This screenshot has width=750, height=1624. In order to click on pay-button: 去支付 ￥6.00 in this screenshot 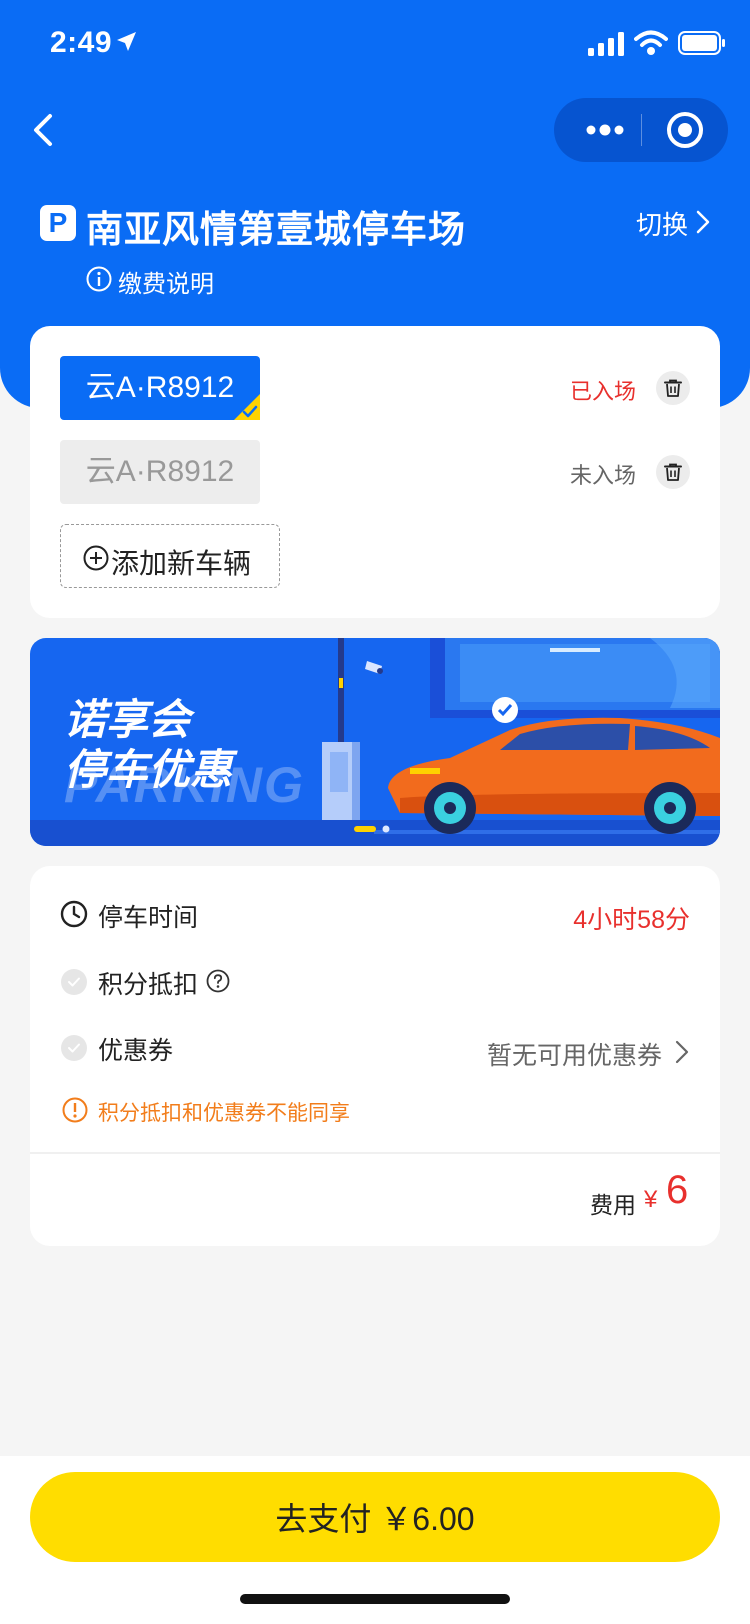, I will do `click(375, 1517)`.